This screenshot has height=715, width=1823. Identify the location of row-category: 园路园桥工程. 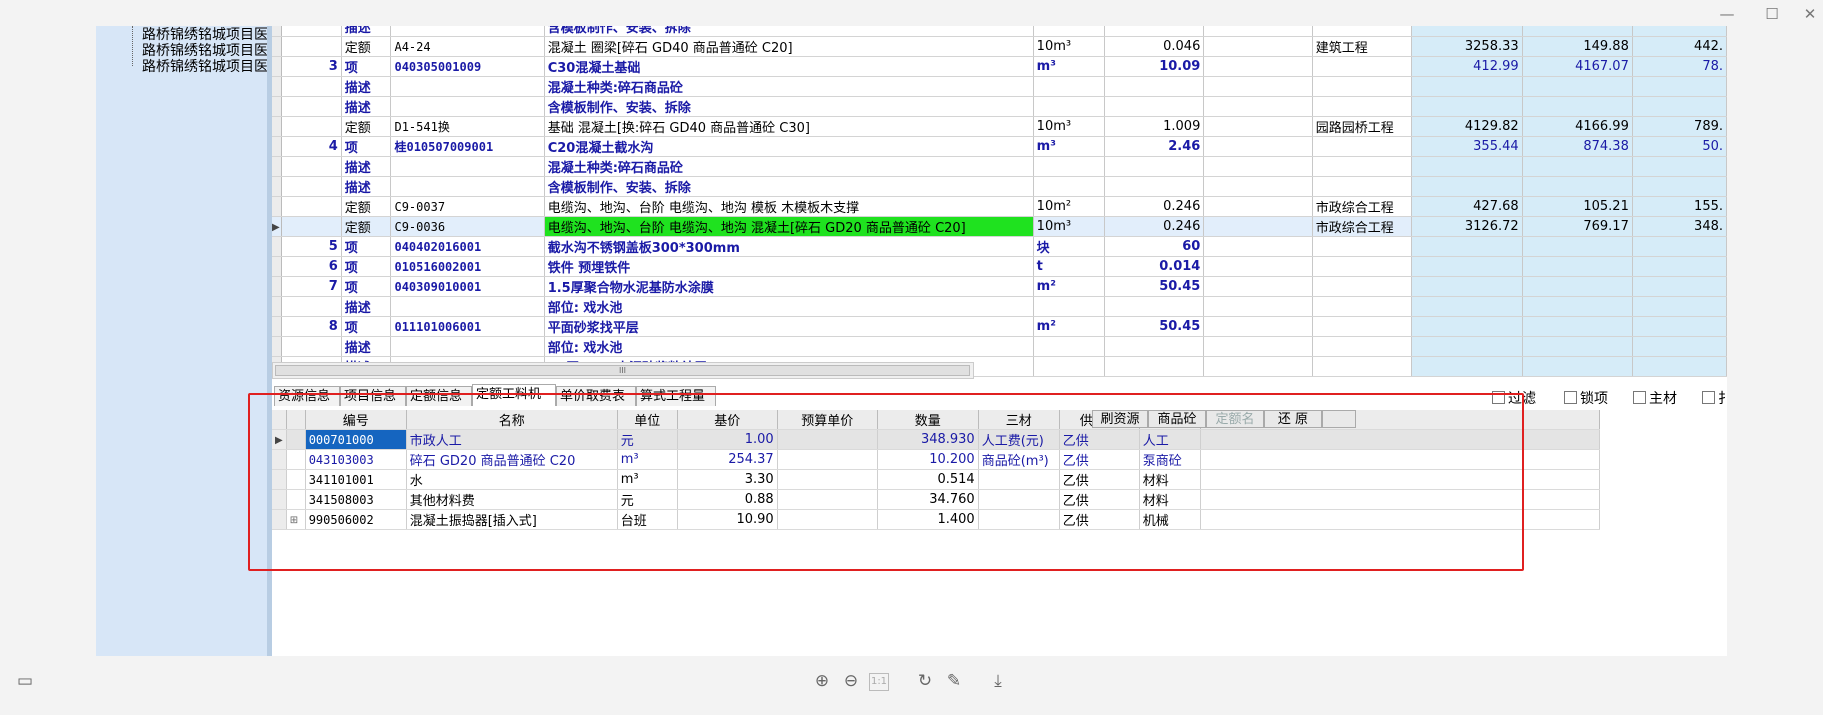
(1362, 126).